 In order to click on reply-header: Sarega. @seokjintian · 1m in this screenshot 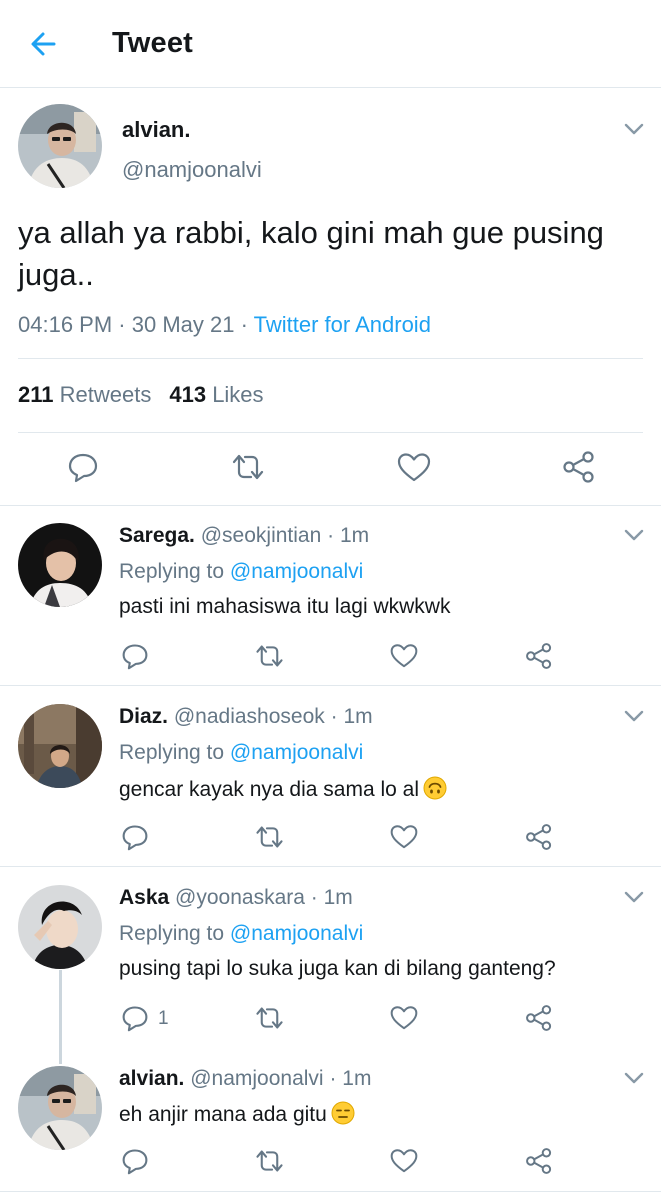, I will do `click(244, 536)`.